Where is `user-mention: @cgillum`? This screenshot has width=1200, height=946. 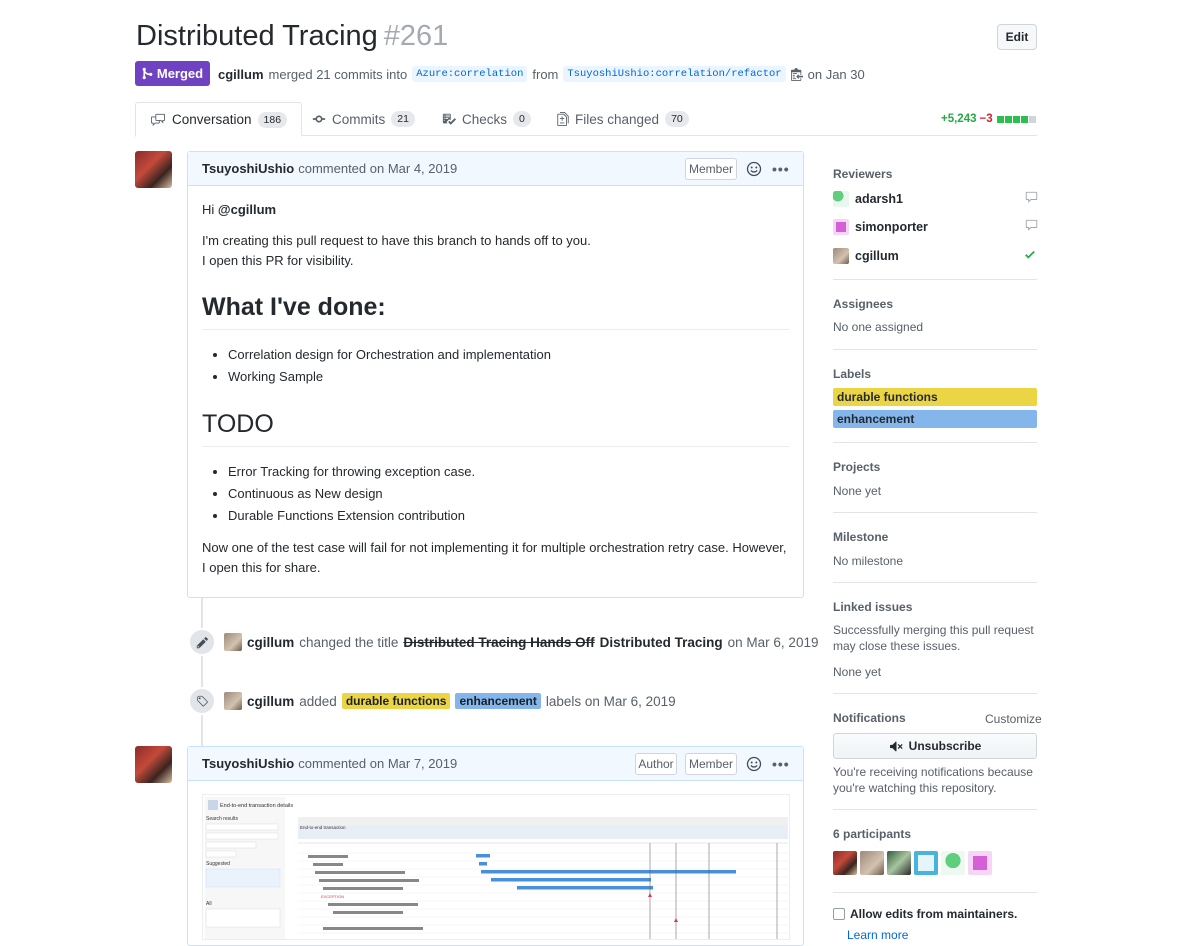
user-mention: @cgillum is located at coordinates (247, 209).